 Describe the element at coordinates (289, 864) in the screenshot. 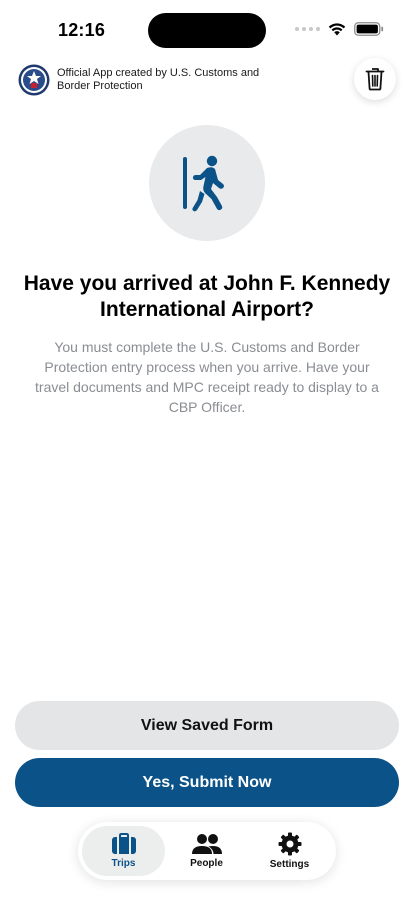

I see `tab-settings-label: Settings` at that location.